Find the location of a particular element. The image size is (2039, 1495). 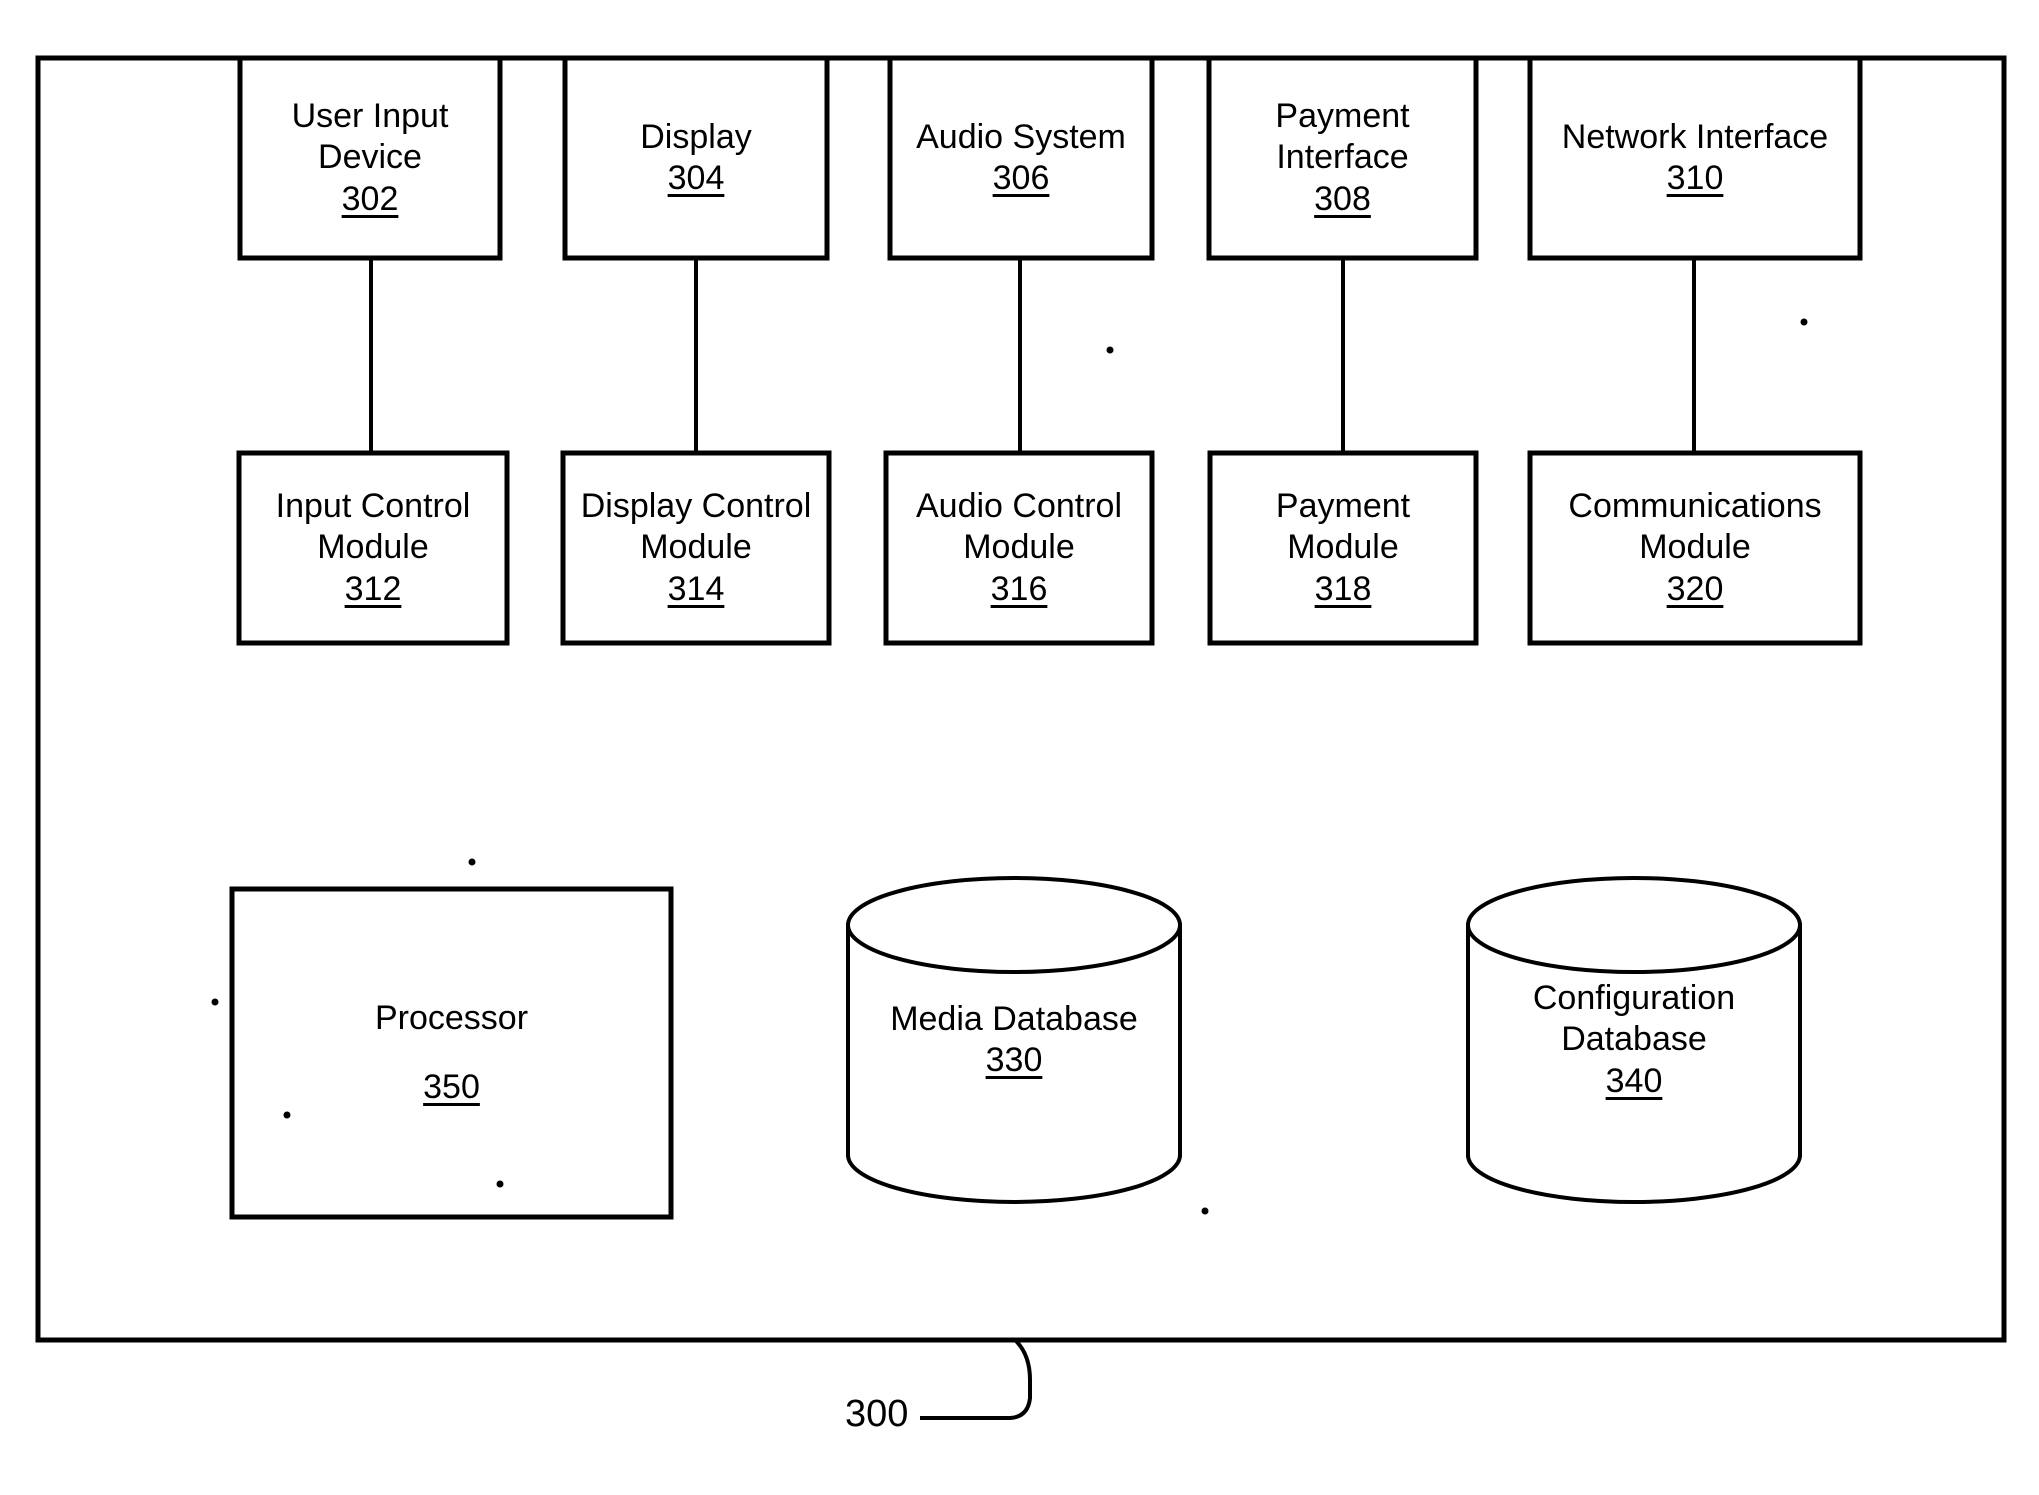

label-communications-module: Communications Module 320 is located at coordinates (1695, 548).